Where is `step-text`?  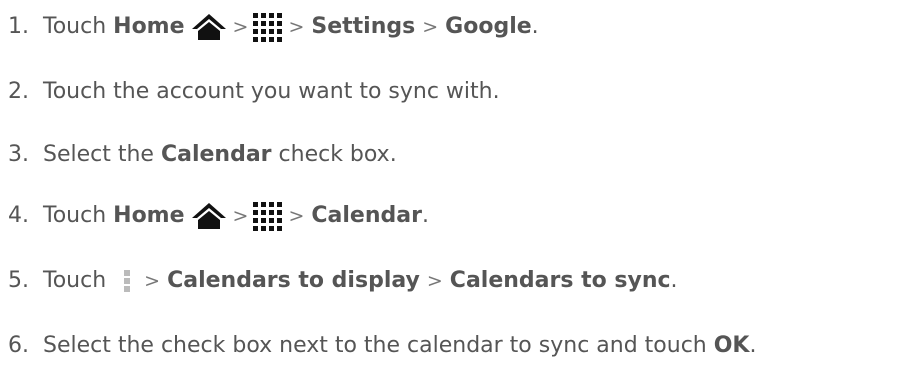
step-text is located at coordinates (39, 27).